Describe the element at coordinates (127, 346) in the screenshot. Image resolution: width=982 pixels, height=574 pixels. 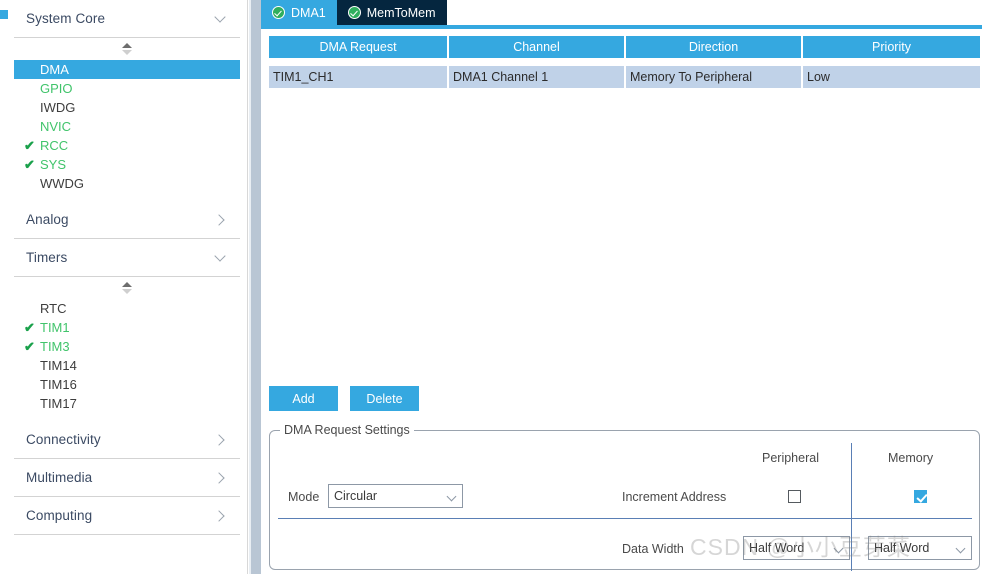
I see `sidebar-item-tim3: ✔ TIM3` at that location.